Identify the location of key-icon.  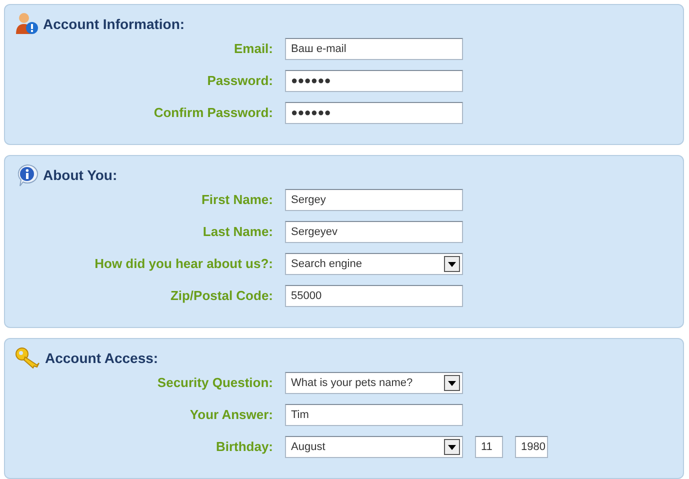
(28, 358).